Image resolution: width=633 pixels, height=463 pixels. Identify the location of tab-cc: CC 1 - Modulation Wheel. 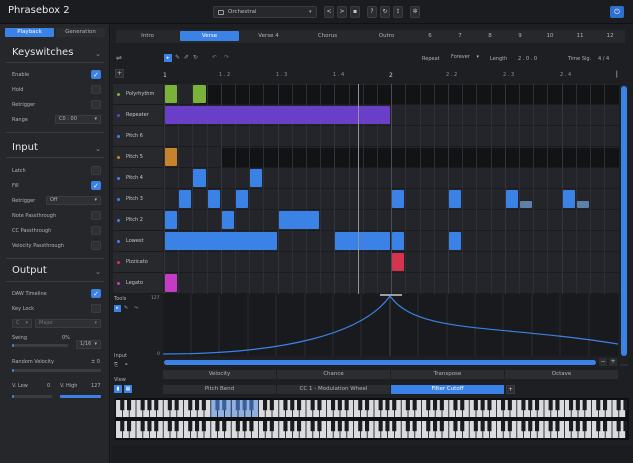
(333, 389).